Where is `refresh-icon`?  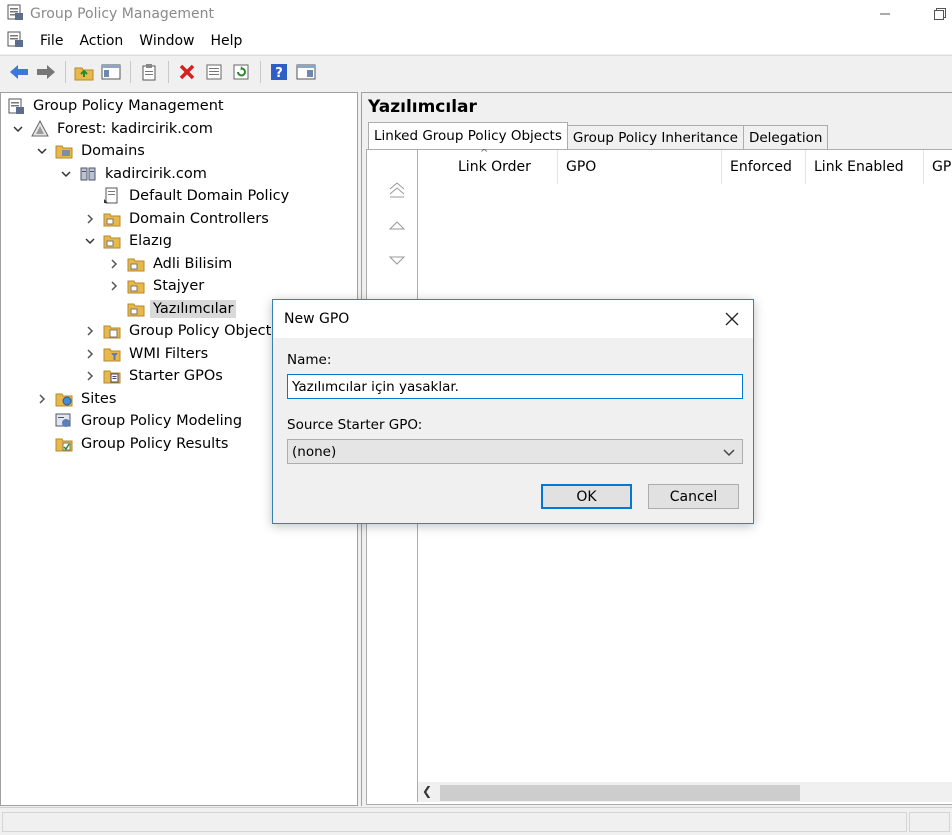
refresh-icon is located at coordinates (240, 72).